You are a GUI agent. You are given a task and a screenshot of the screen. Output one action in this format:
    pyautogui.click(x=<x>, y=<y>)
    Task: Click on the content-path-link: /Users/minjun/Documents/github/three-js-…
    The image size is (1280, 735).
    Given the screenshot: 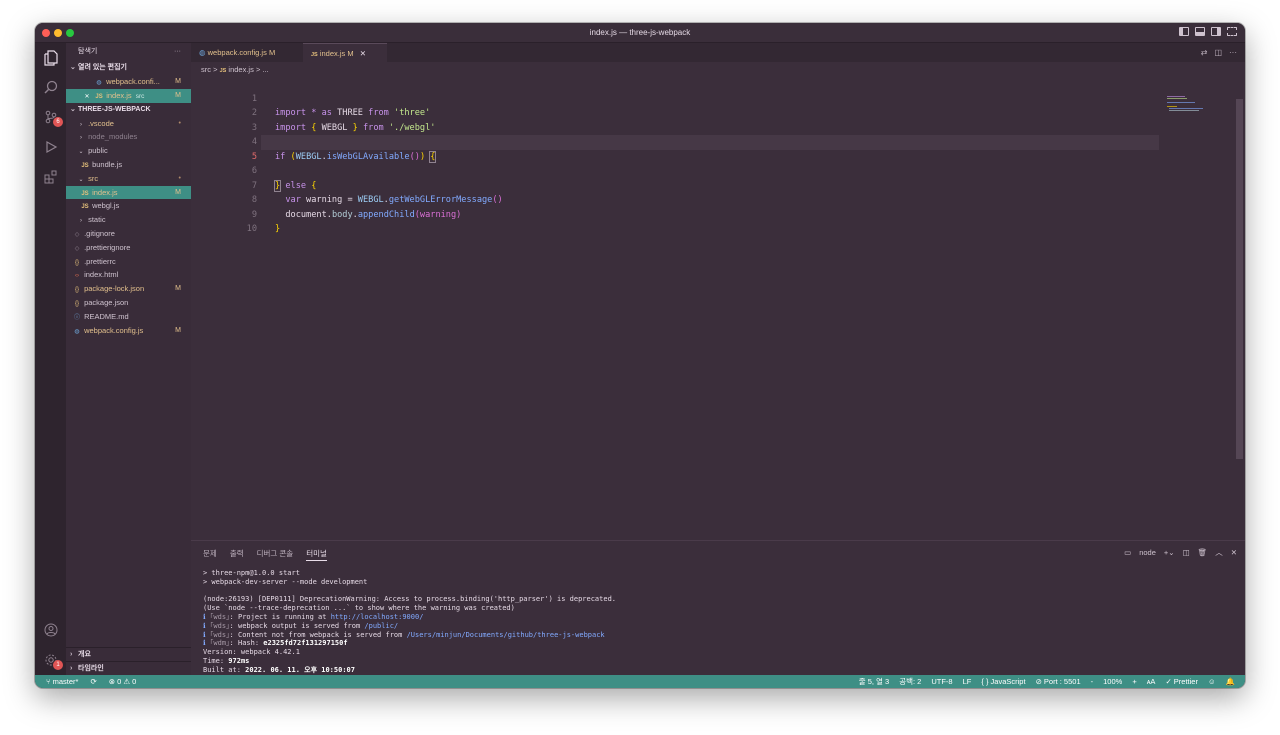 What is the action you would take?
    pyautogui.click(x=506, y=635)
    